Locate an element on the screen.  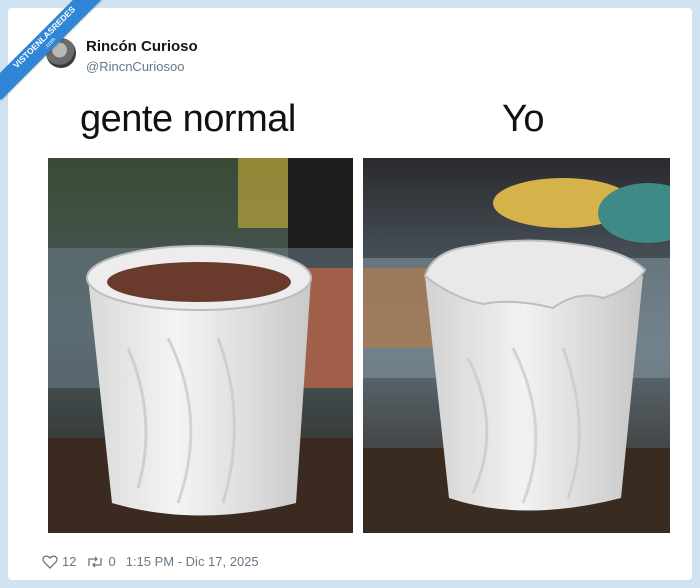
timestamp: 1:15 PM - Dic 17, 2025 is located at coordinates (192, 561).